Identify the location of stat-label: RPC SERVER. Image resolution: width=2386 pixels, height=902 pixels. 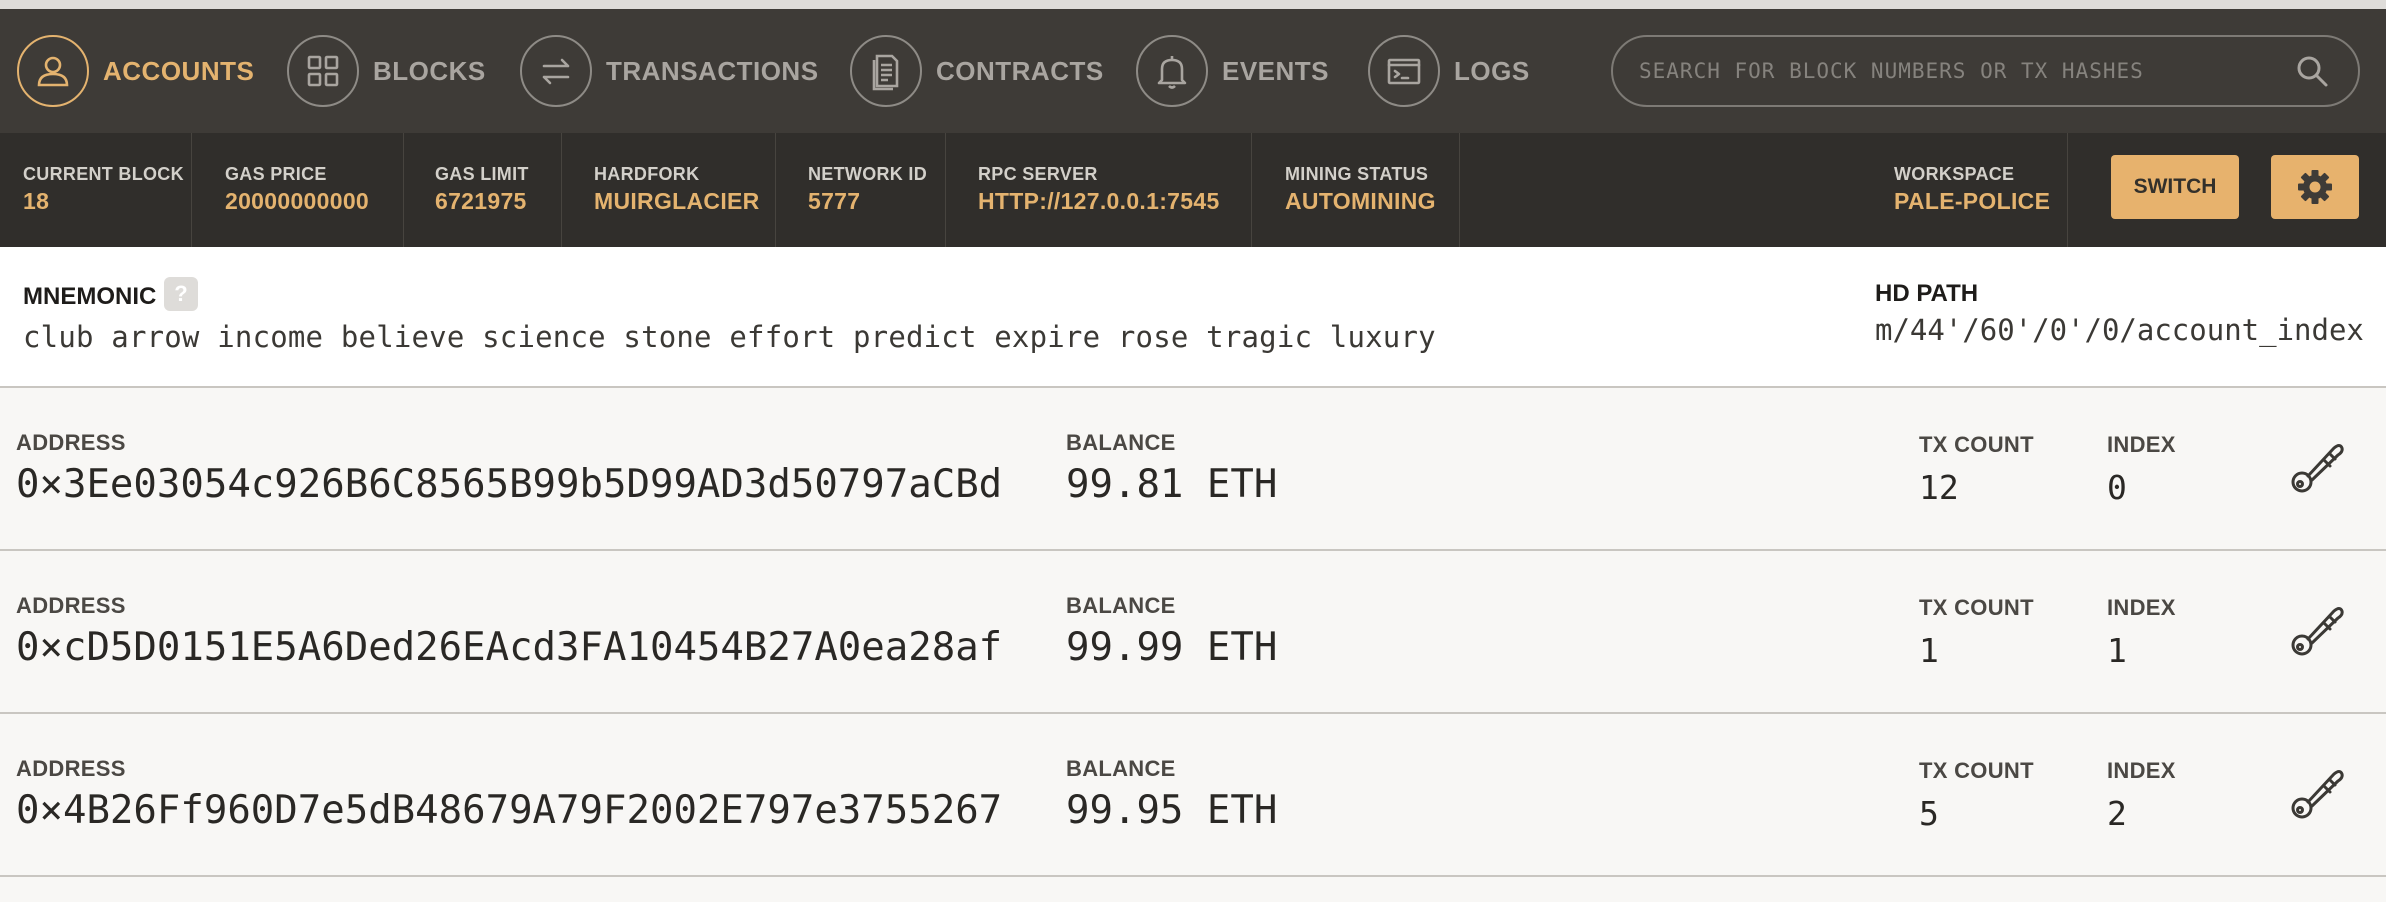
(1038, 174).